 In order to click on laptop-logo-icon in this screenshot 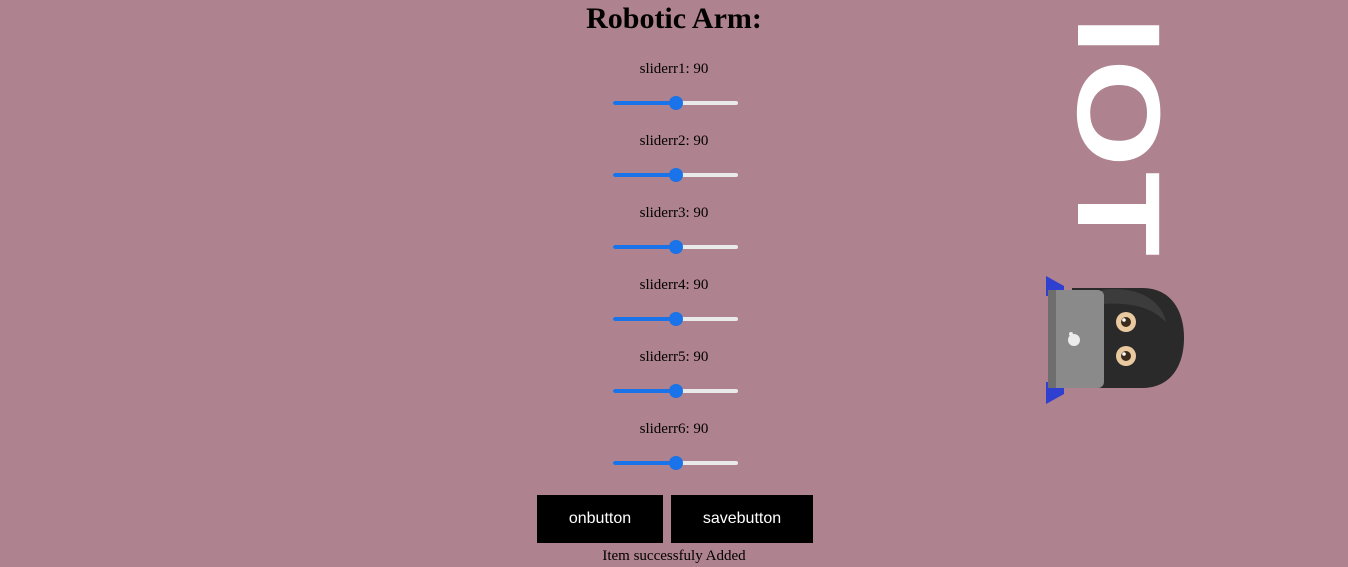, I will do `click(1074, 340)`.